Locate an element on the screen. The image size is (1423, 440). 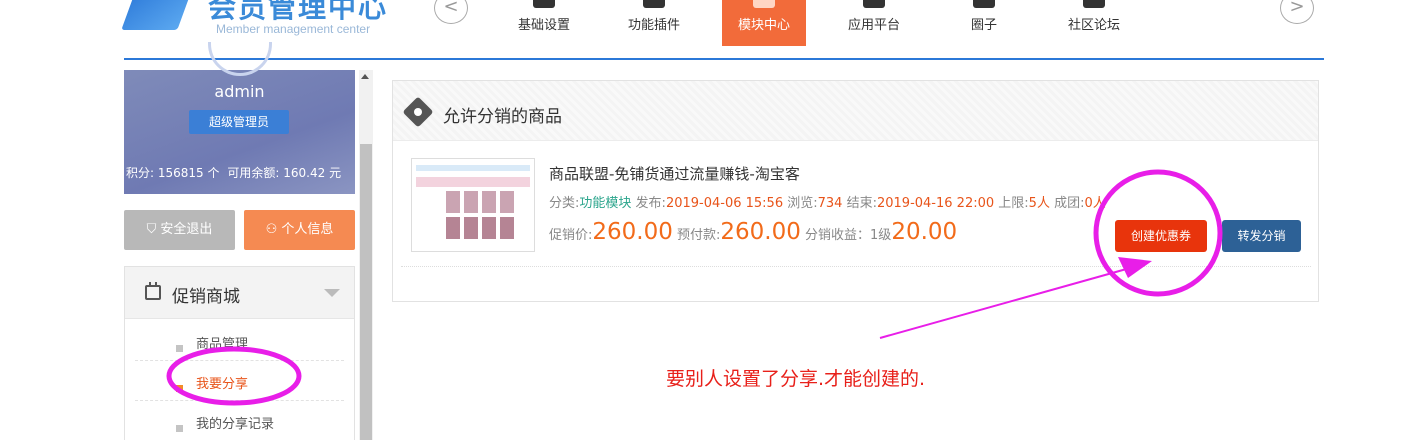
points-label: 积分: is located at coordinates (140, 173).